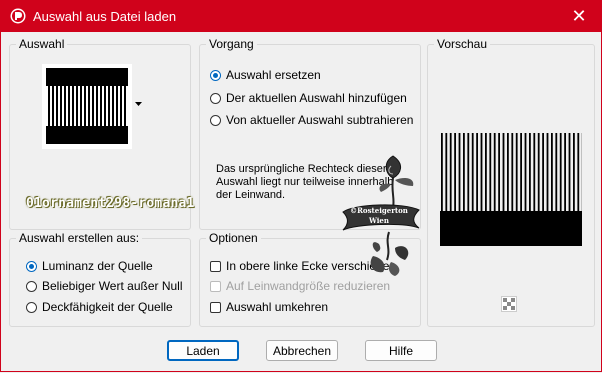 Image resolution: width=602 pixels, height=373 pixels. What do you see at coordinates (302, 350) in the screenshot?
I see `cancel-button: Abbrechen` at bounding box center [302, 350].